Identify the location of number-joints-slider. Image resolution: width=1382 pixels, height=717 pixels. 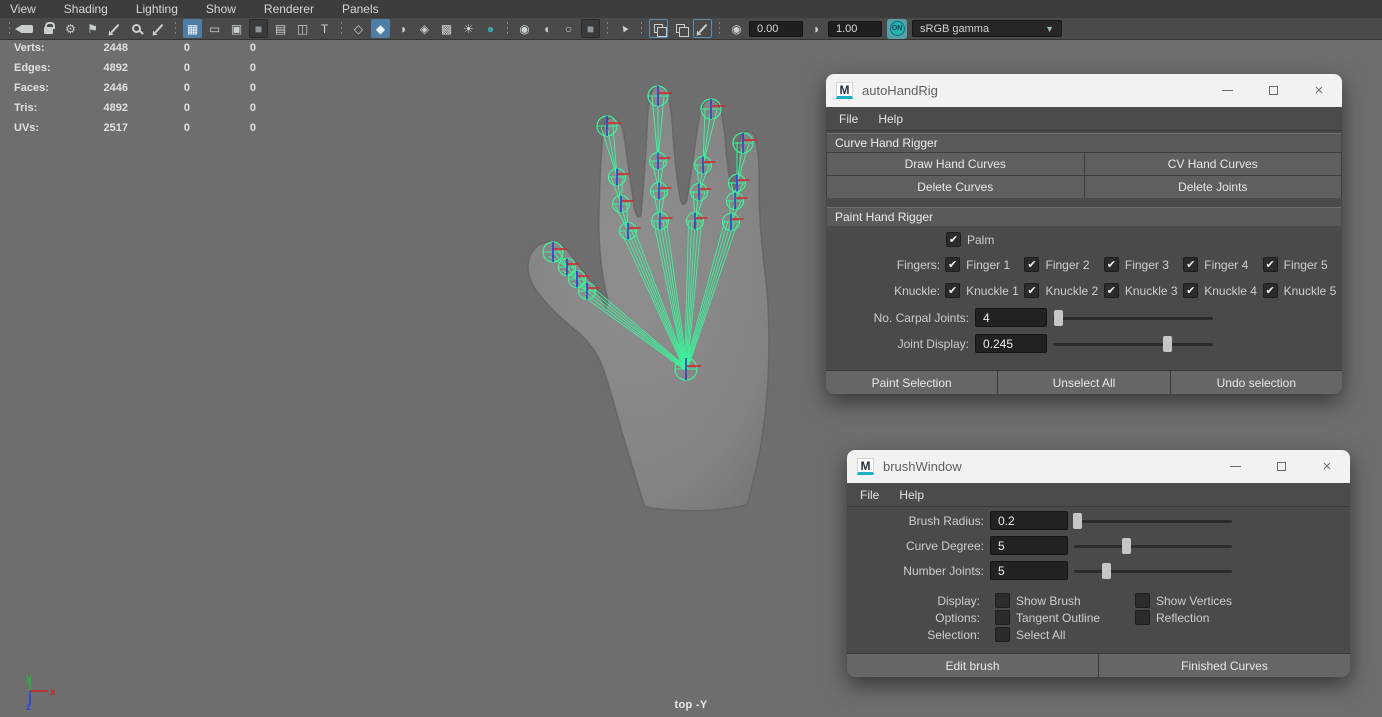
(1153, 570).